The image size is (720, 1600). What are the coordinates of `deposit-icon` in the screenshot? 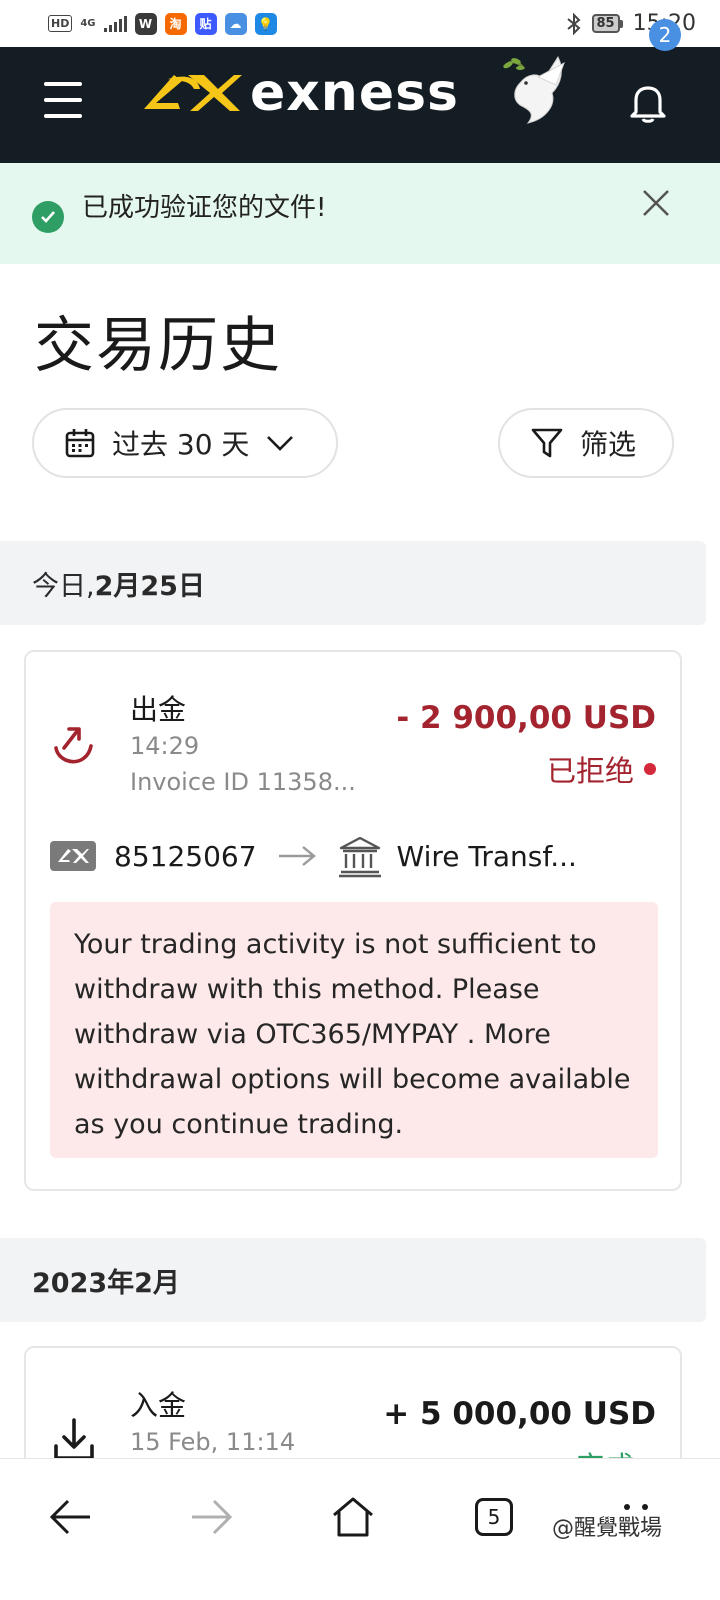 It's located at (74, 1439).